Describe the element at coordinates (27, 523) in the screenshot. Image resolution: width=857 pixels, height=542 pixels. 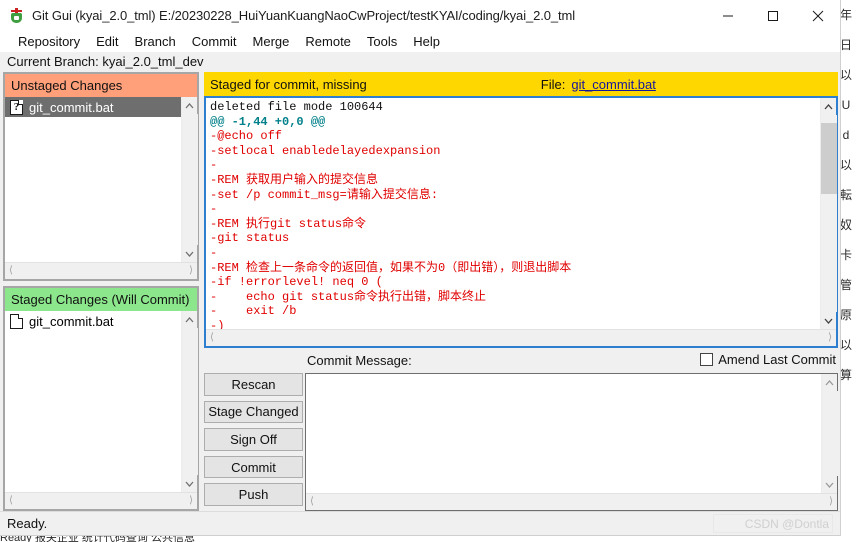
I see `status-text: Ready.` at that location.